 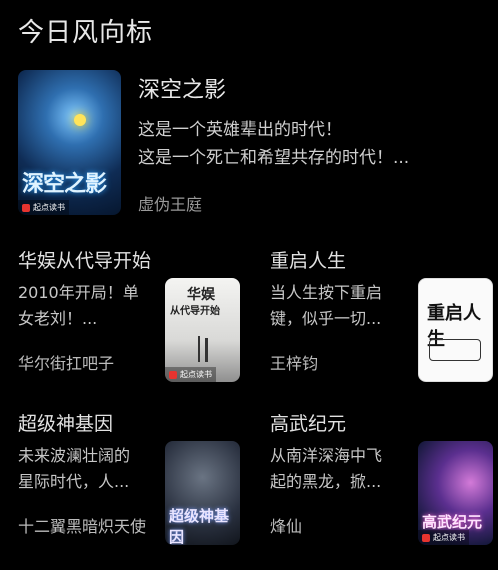 I want to click on book-title: 高武纪元, so click(x=308, y=422).